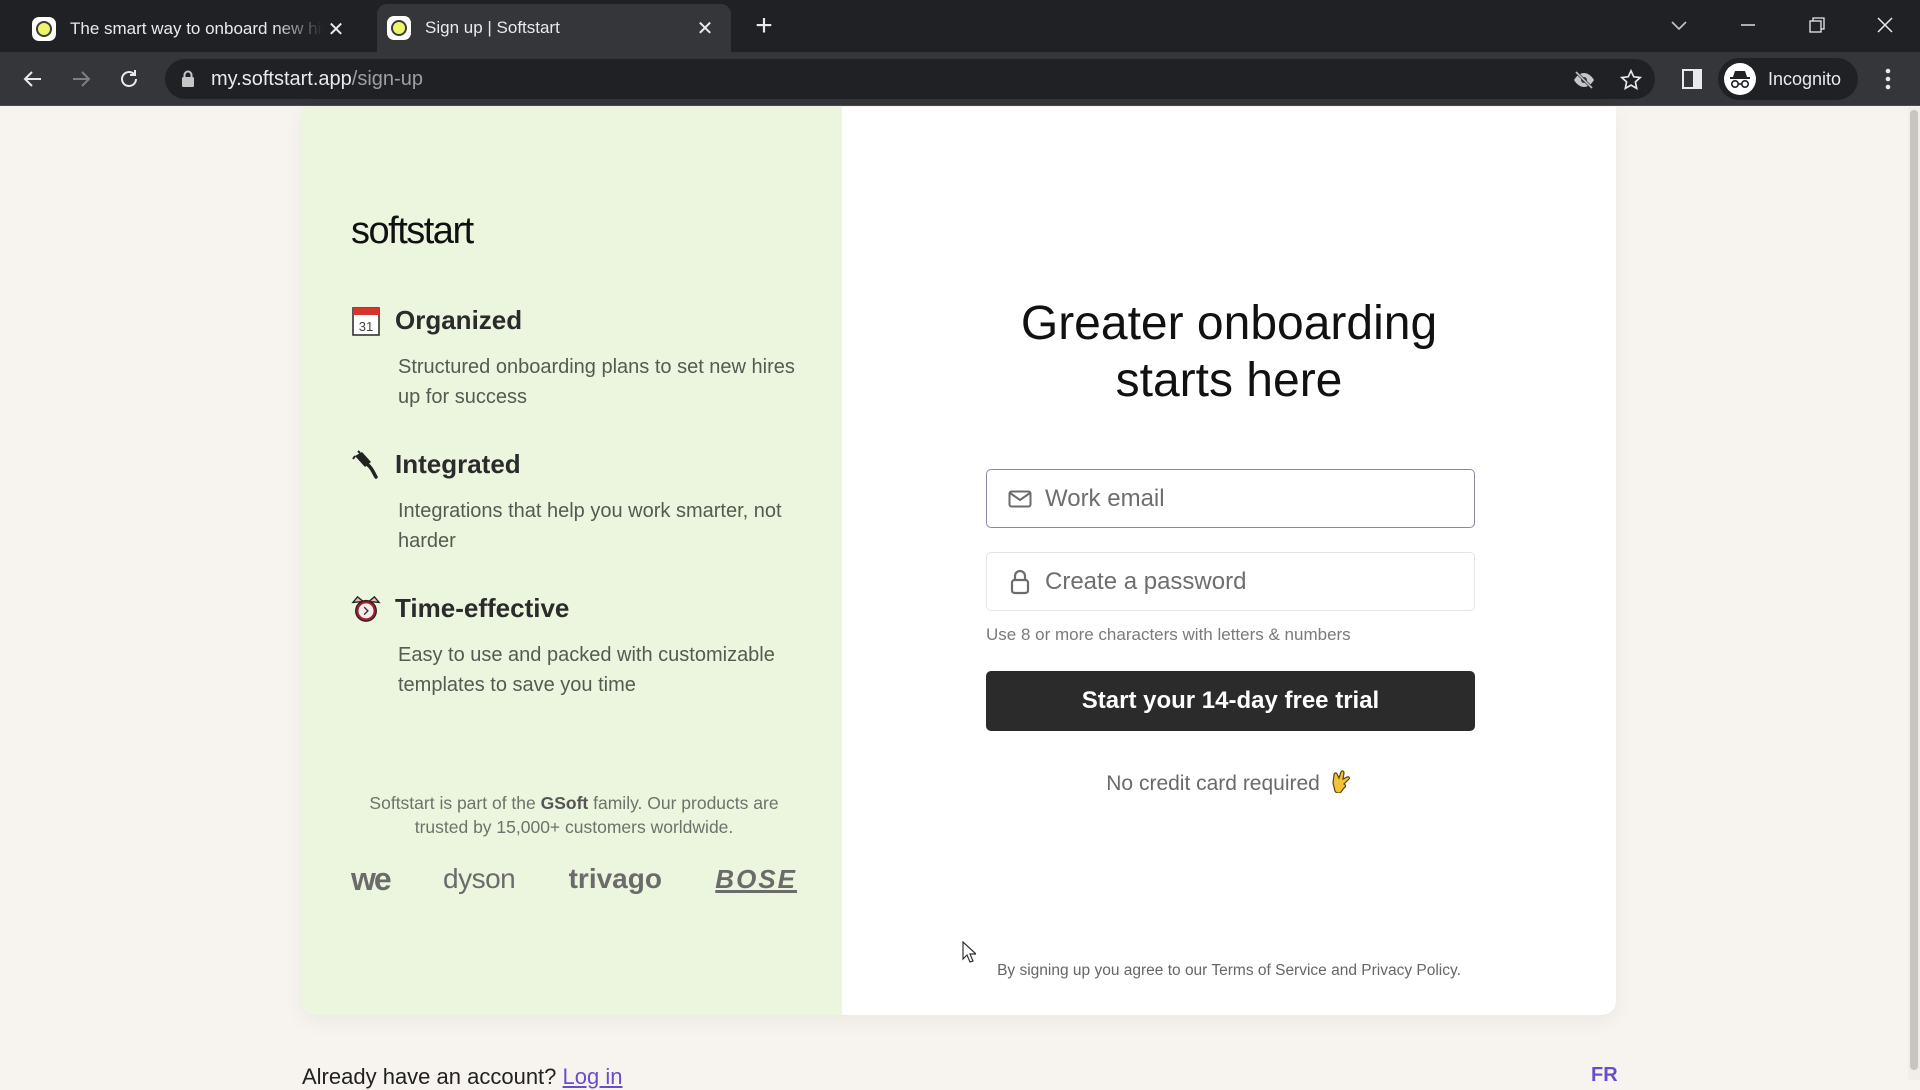  I want to click on side-panel-icon, so click(1692, 79).